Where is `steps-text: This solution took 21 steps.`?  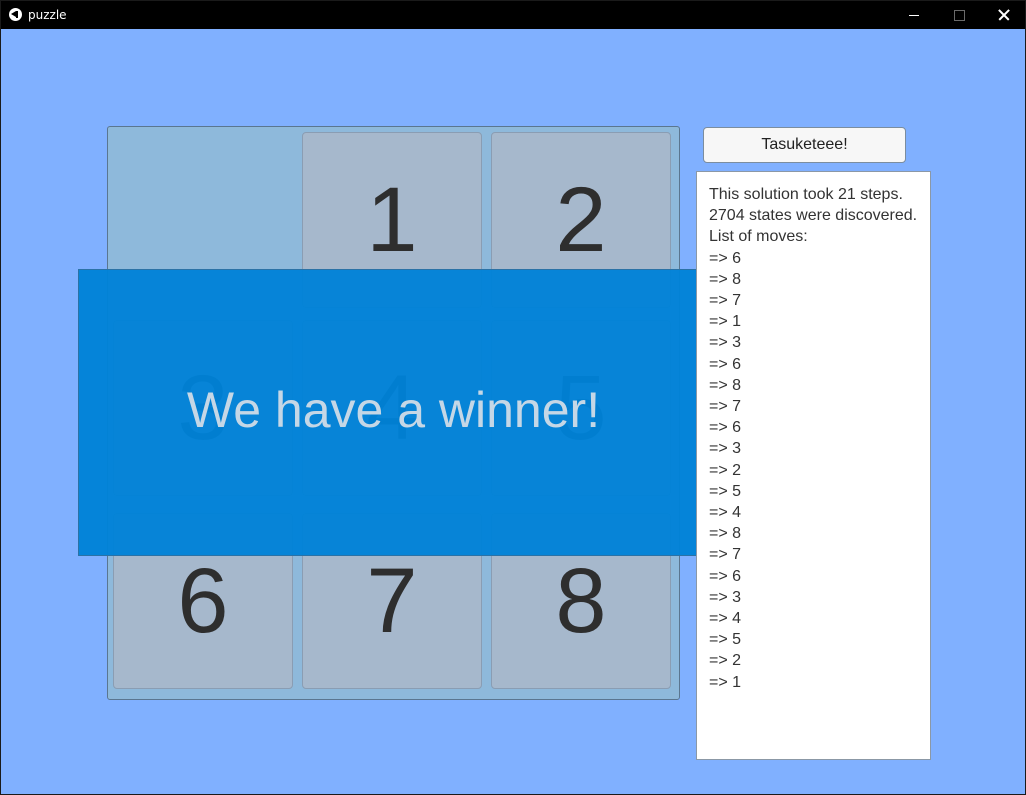 steps-text: This solution took 21 steps. is located at coordinates (806, 194).